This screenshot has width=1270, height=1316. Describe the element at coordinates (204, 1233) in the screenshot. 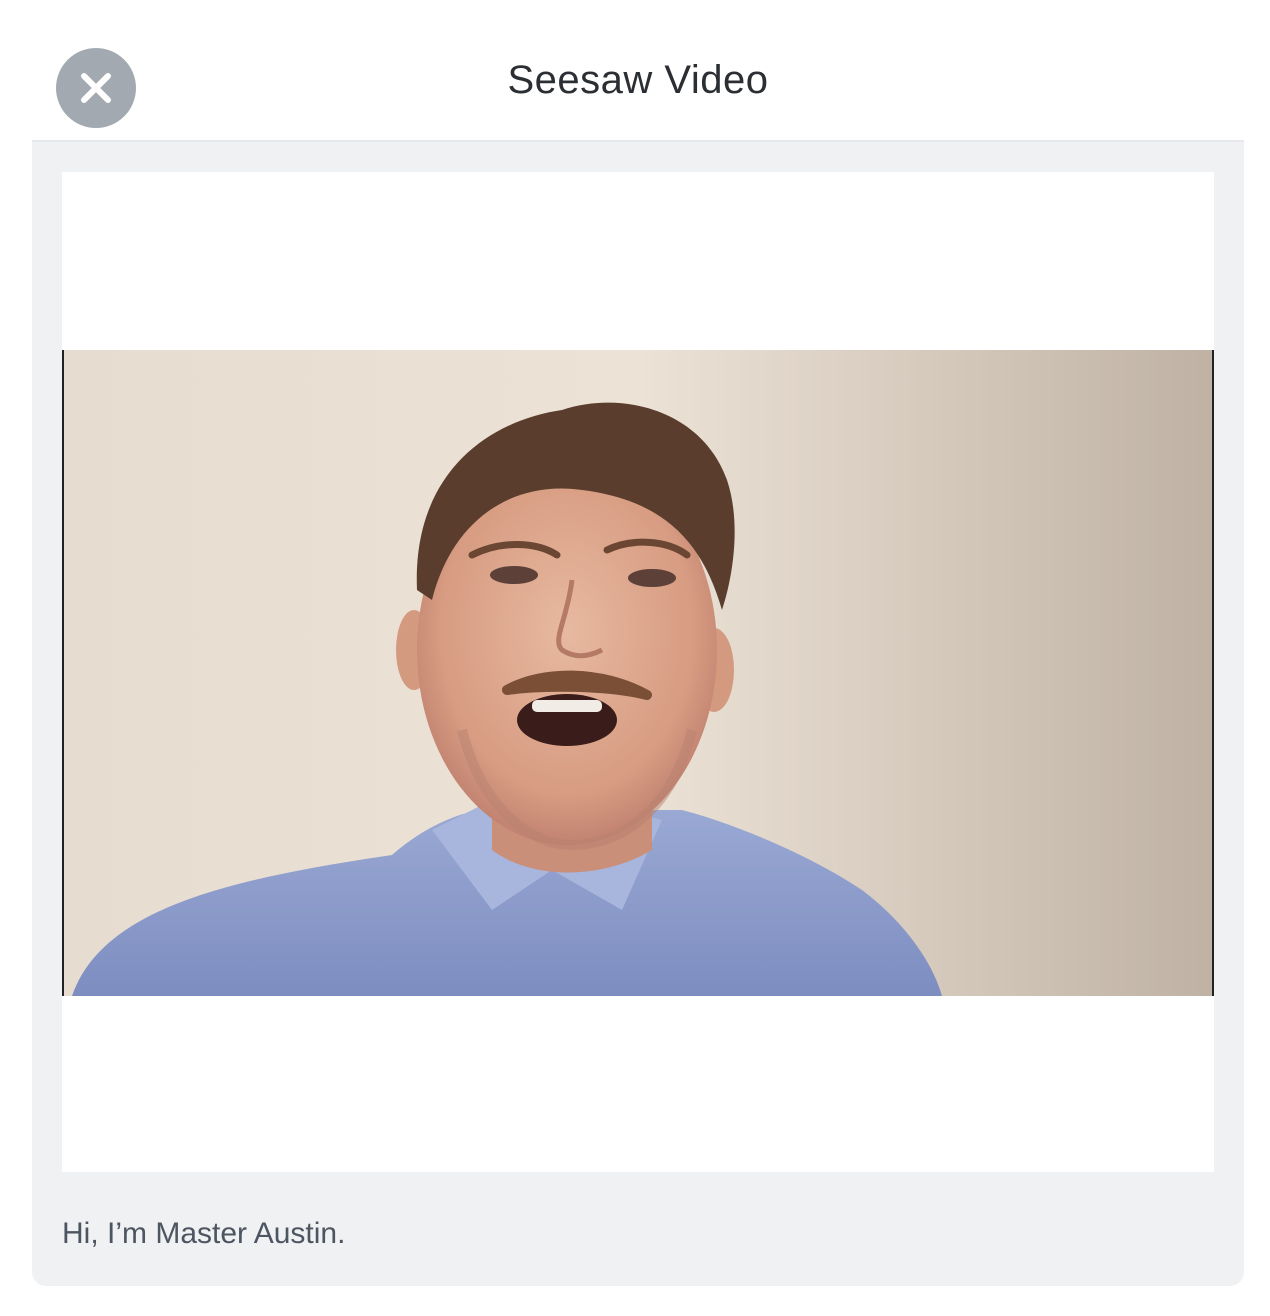

I see `video-caption: Hi, I’m Master Austin.` at that location.